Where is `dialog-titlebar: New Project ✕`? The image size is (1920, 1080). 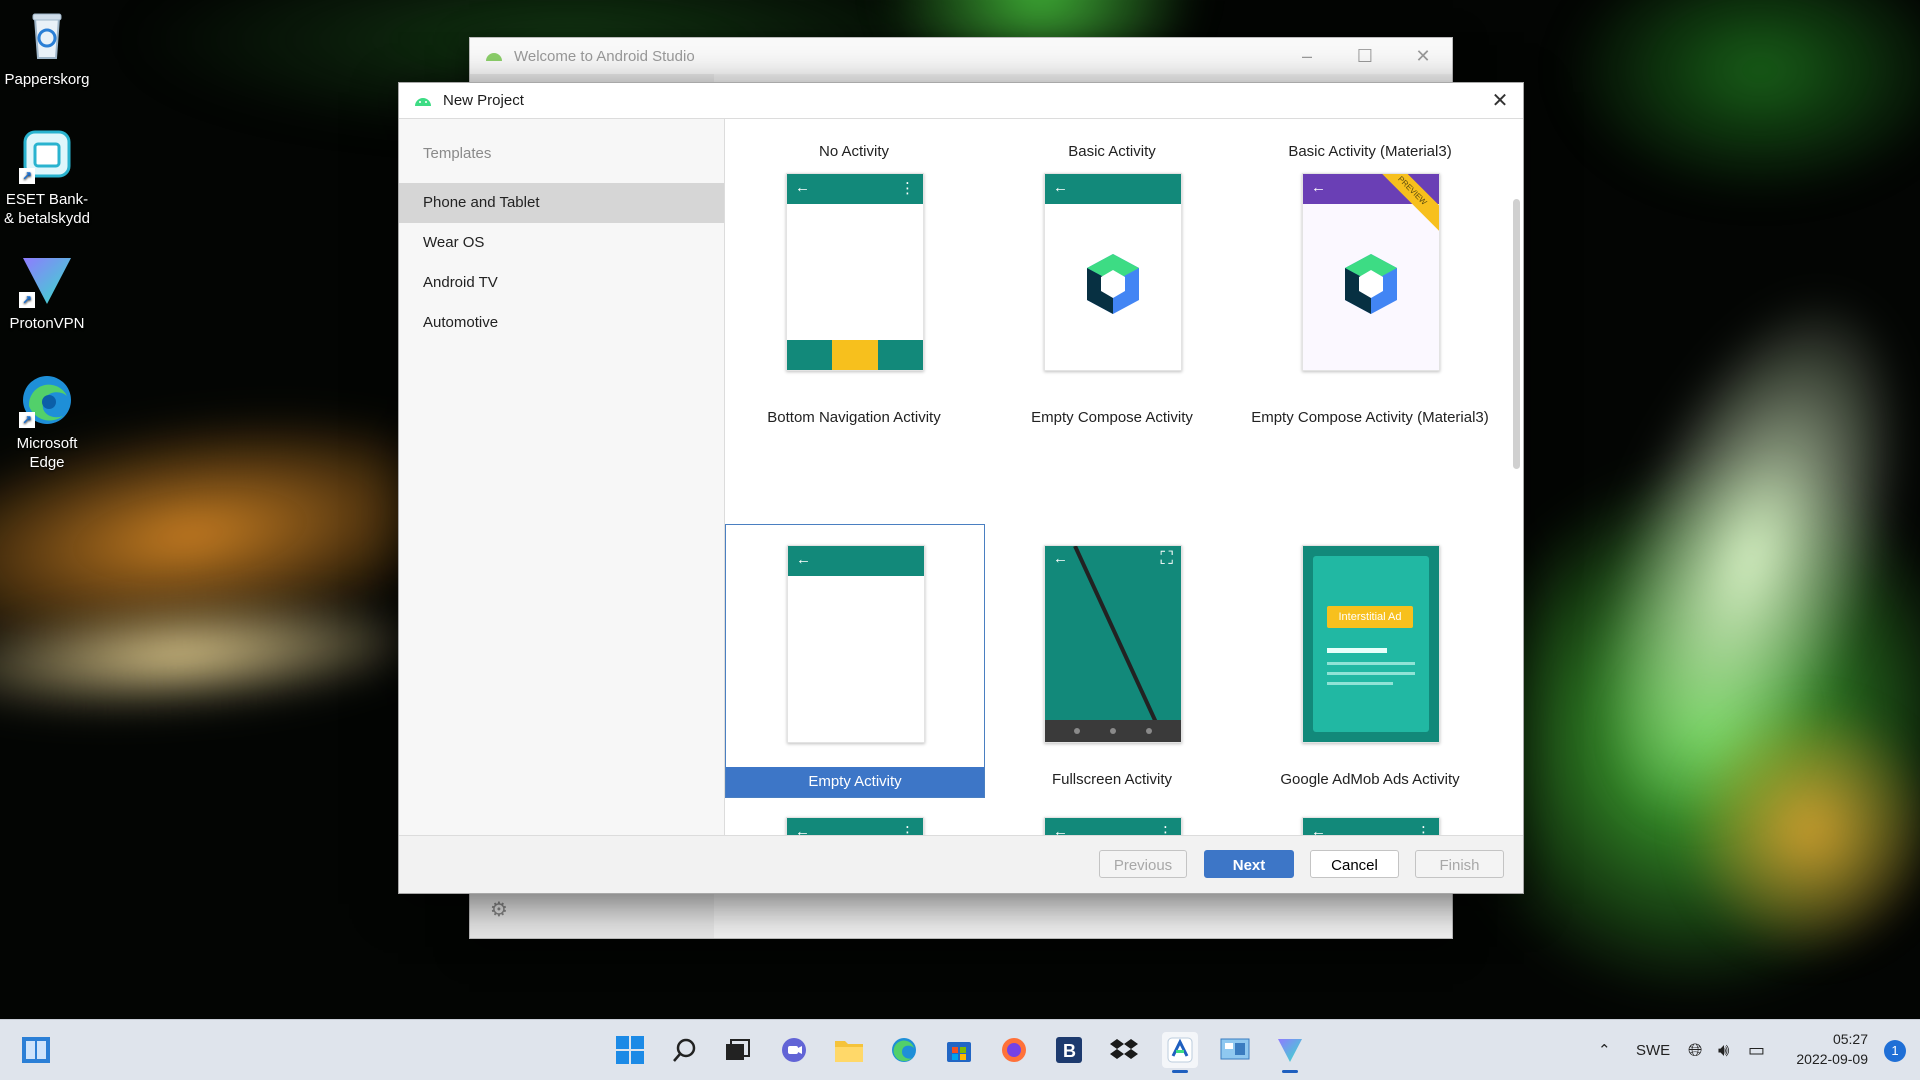
dialog-titlebar: New Project ✕ is located at coordinates (961, 101).